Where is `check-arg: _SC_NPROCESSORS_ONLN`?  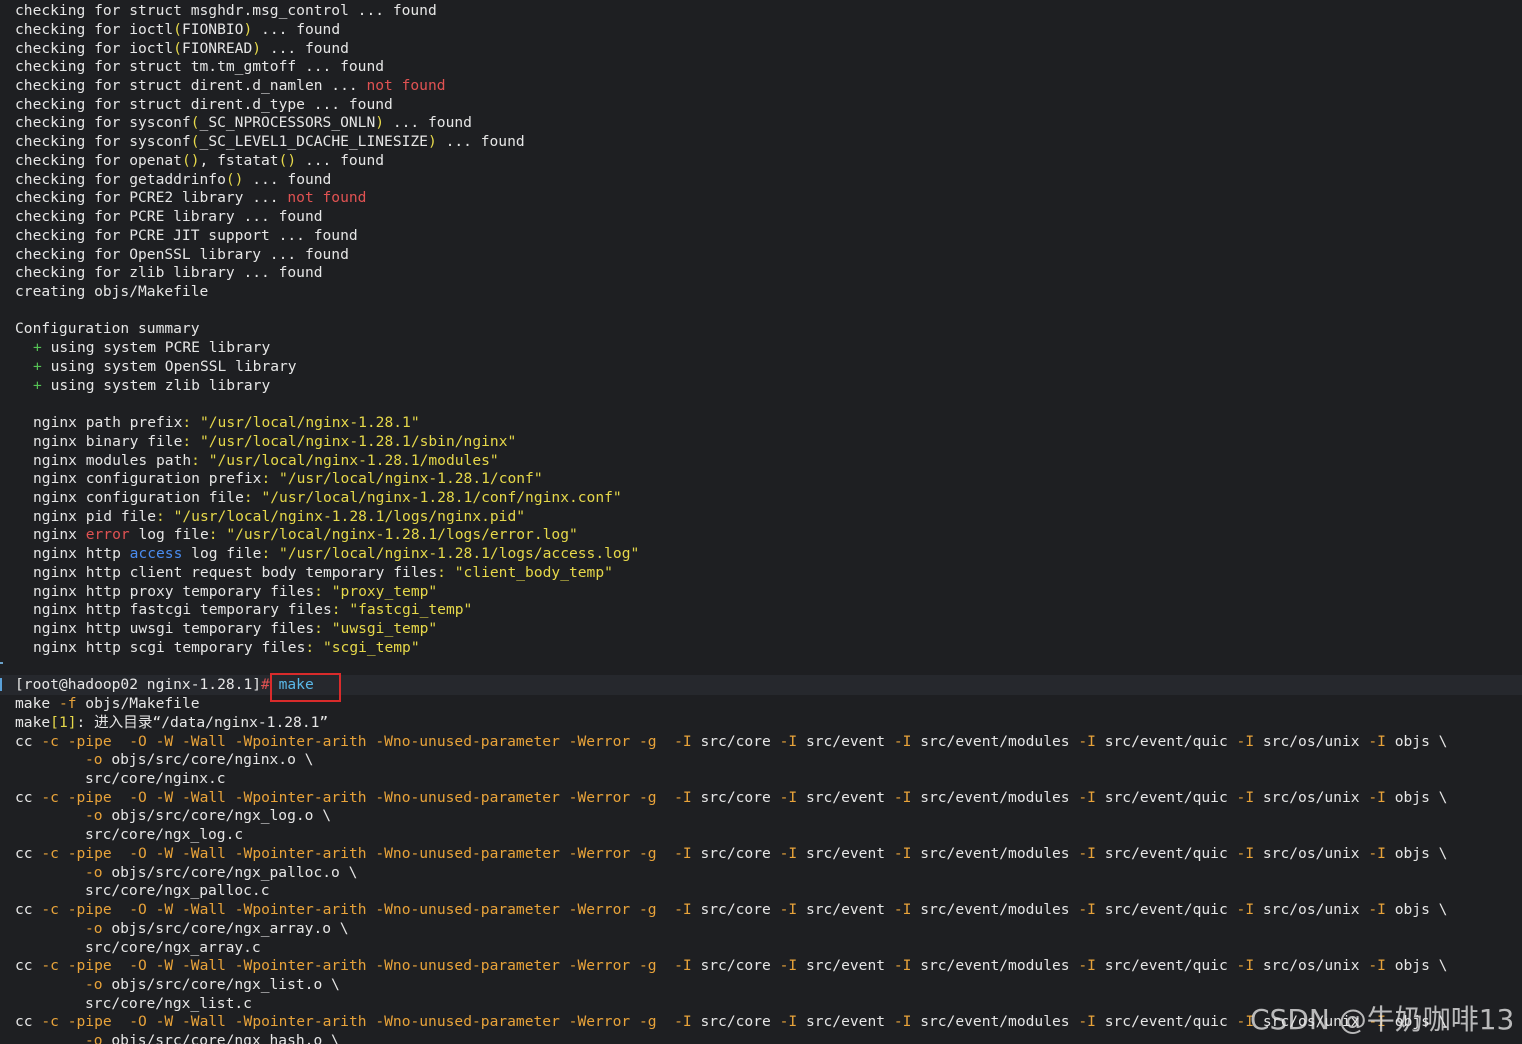
check-arg: _SC_NPROCESSORS_ONLN is located at coordinates (287, 123).